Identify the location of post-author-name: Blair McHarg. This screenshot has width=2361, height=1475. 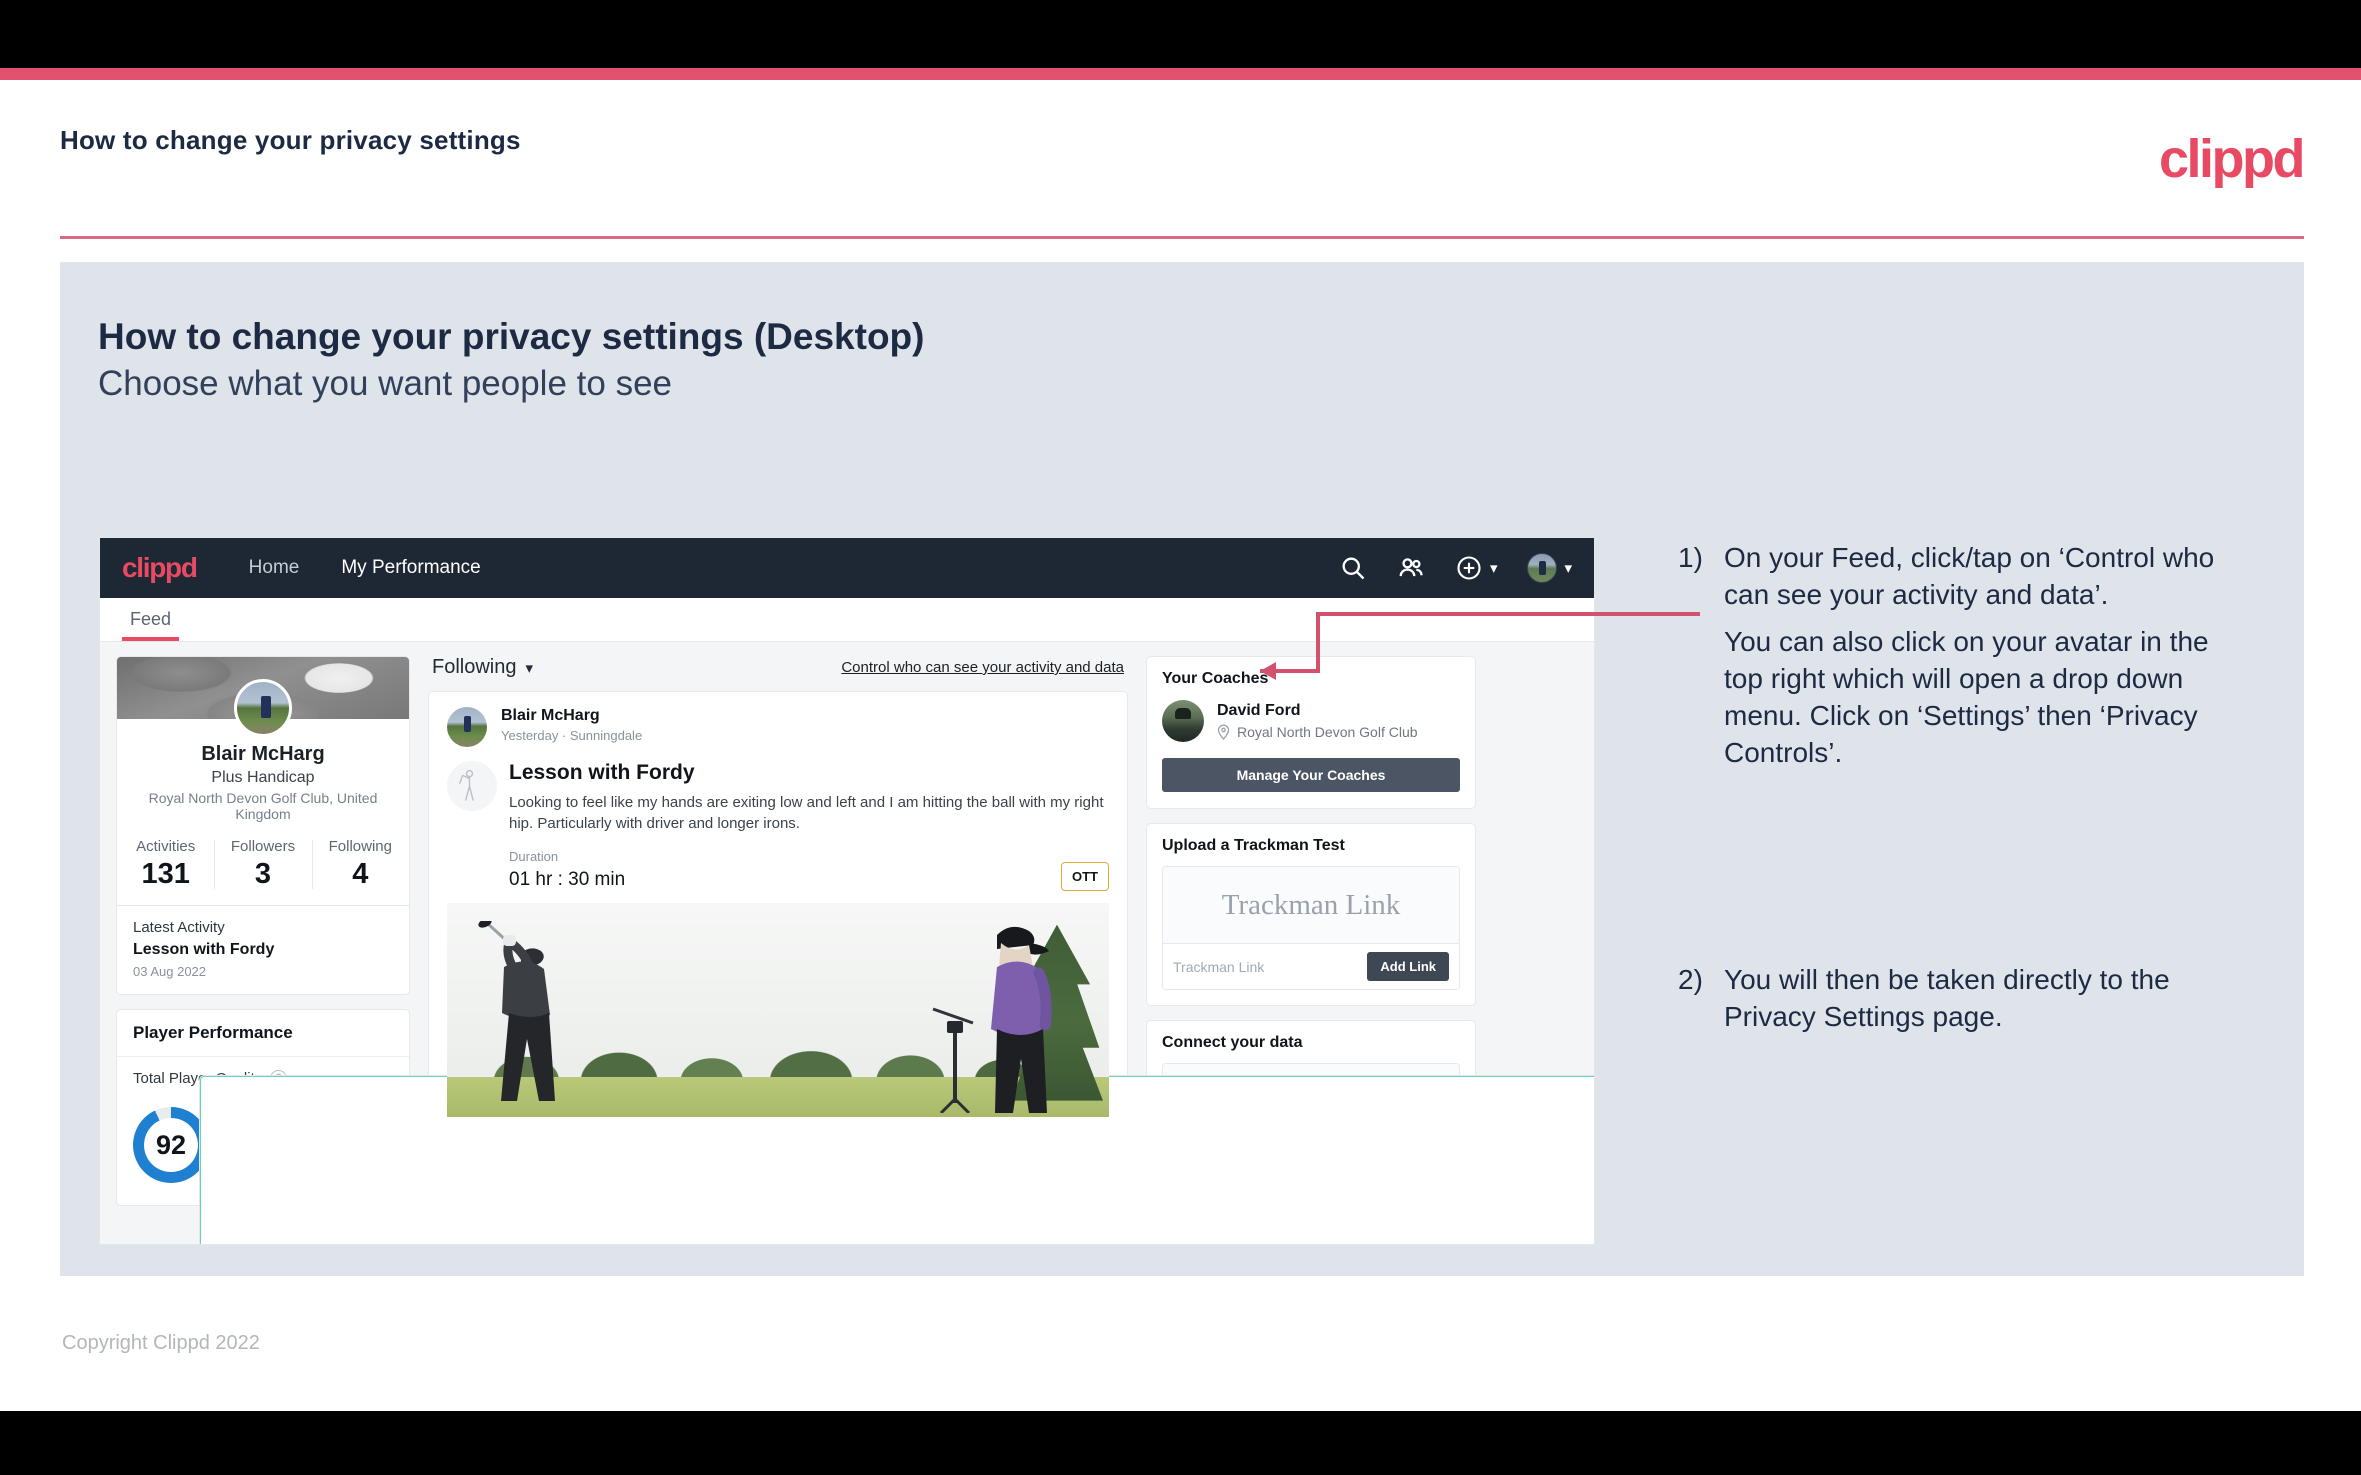
(550, 715).